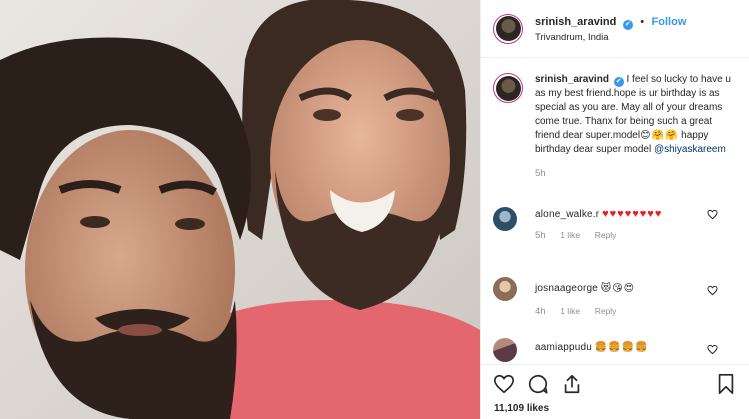 The height and width of the screenshot is (419, 749). I want to click on follow-button: Follow, so click(669, 22).